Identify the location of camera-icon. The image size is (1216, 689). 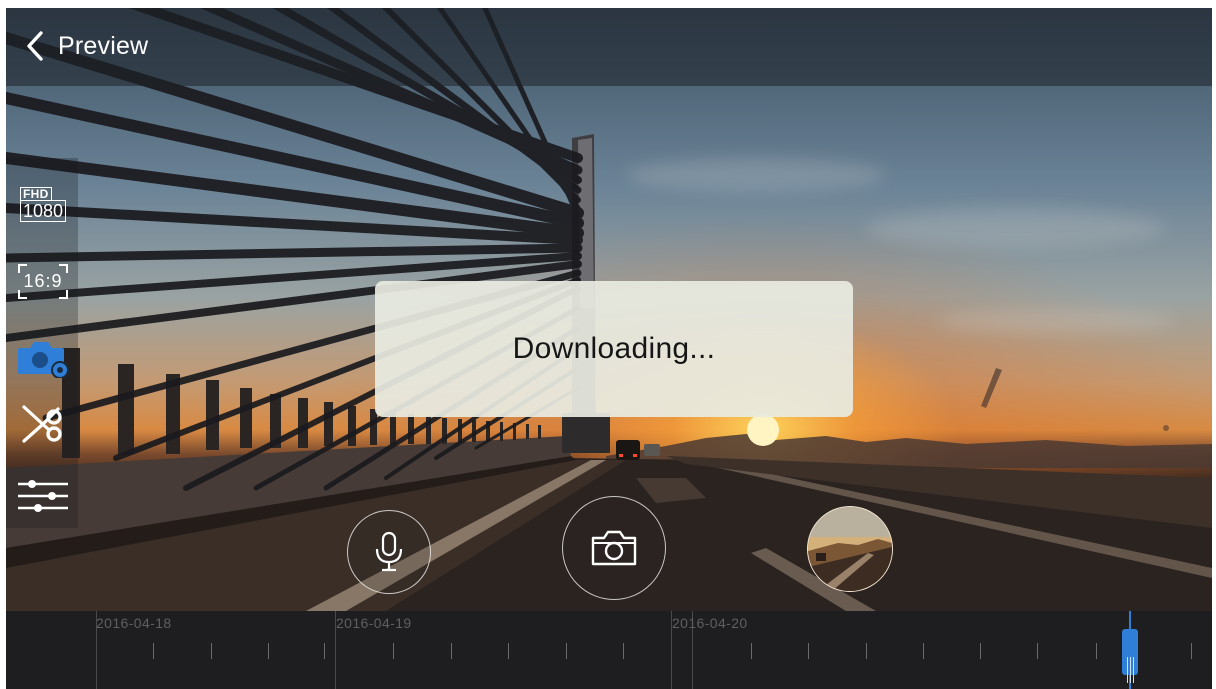
(614, 548).